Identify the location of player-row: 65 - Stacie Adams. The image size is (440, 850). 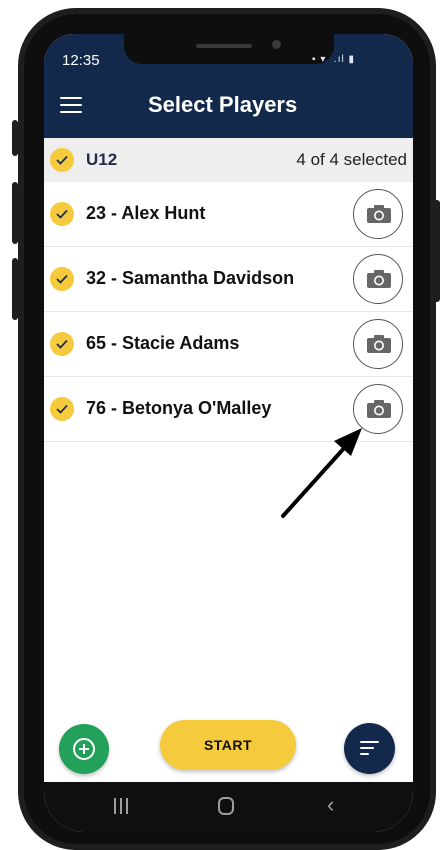
(228, 344).